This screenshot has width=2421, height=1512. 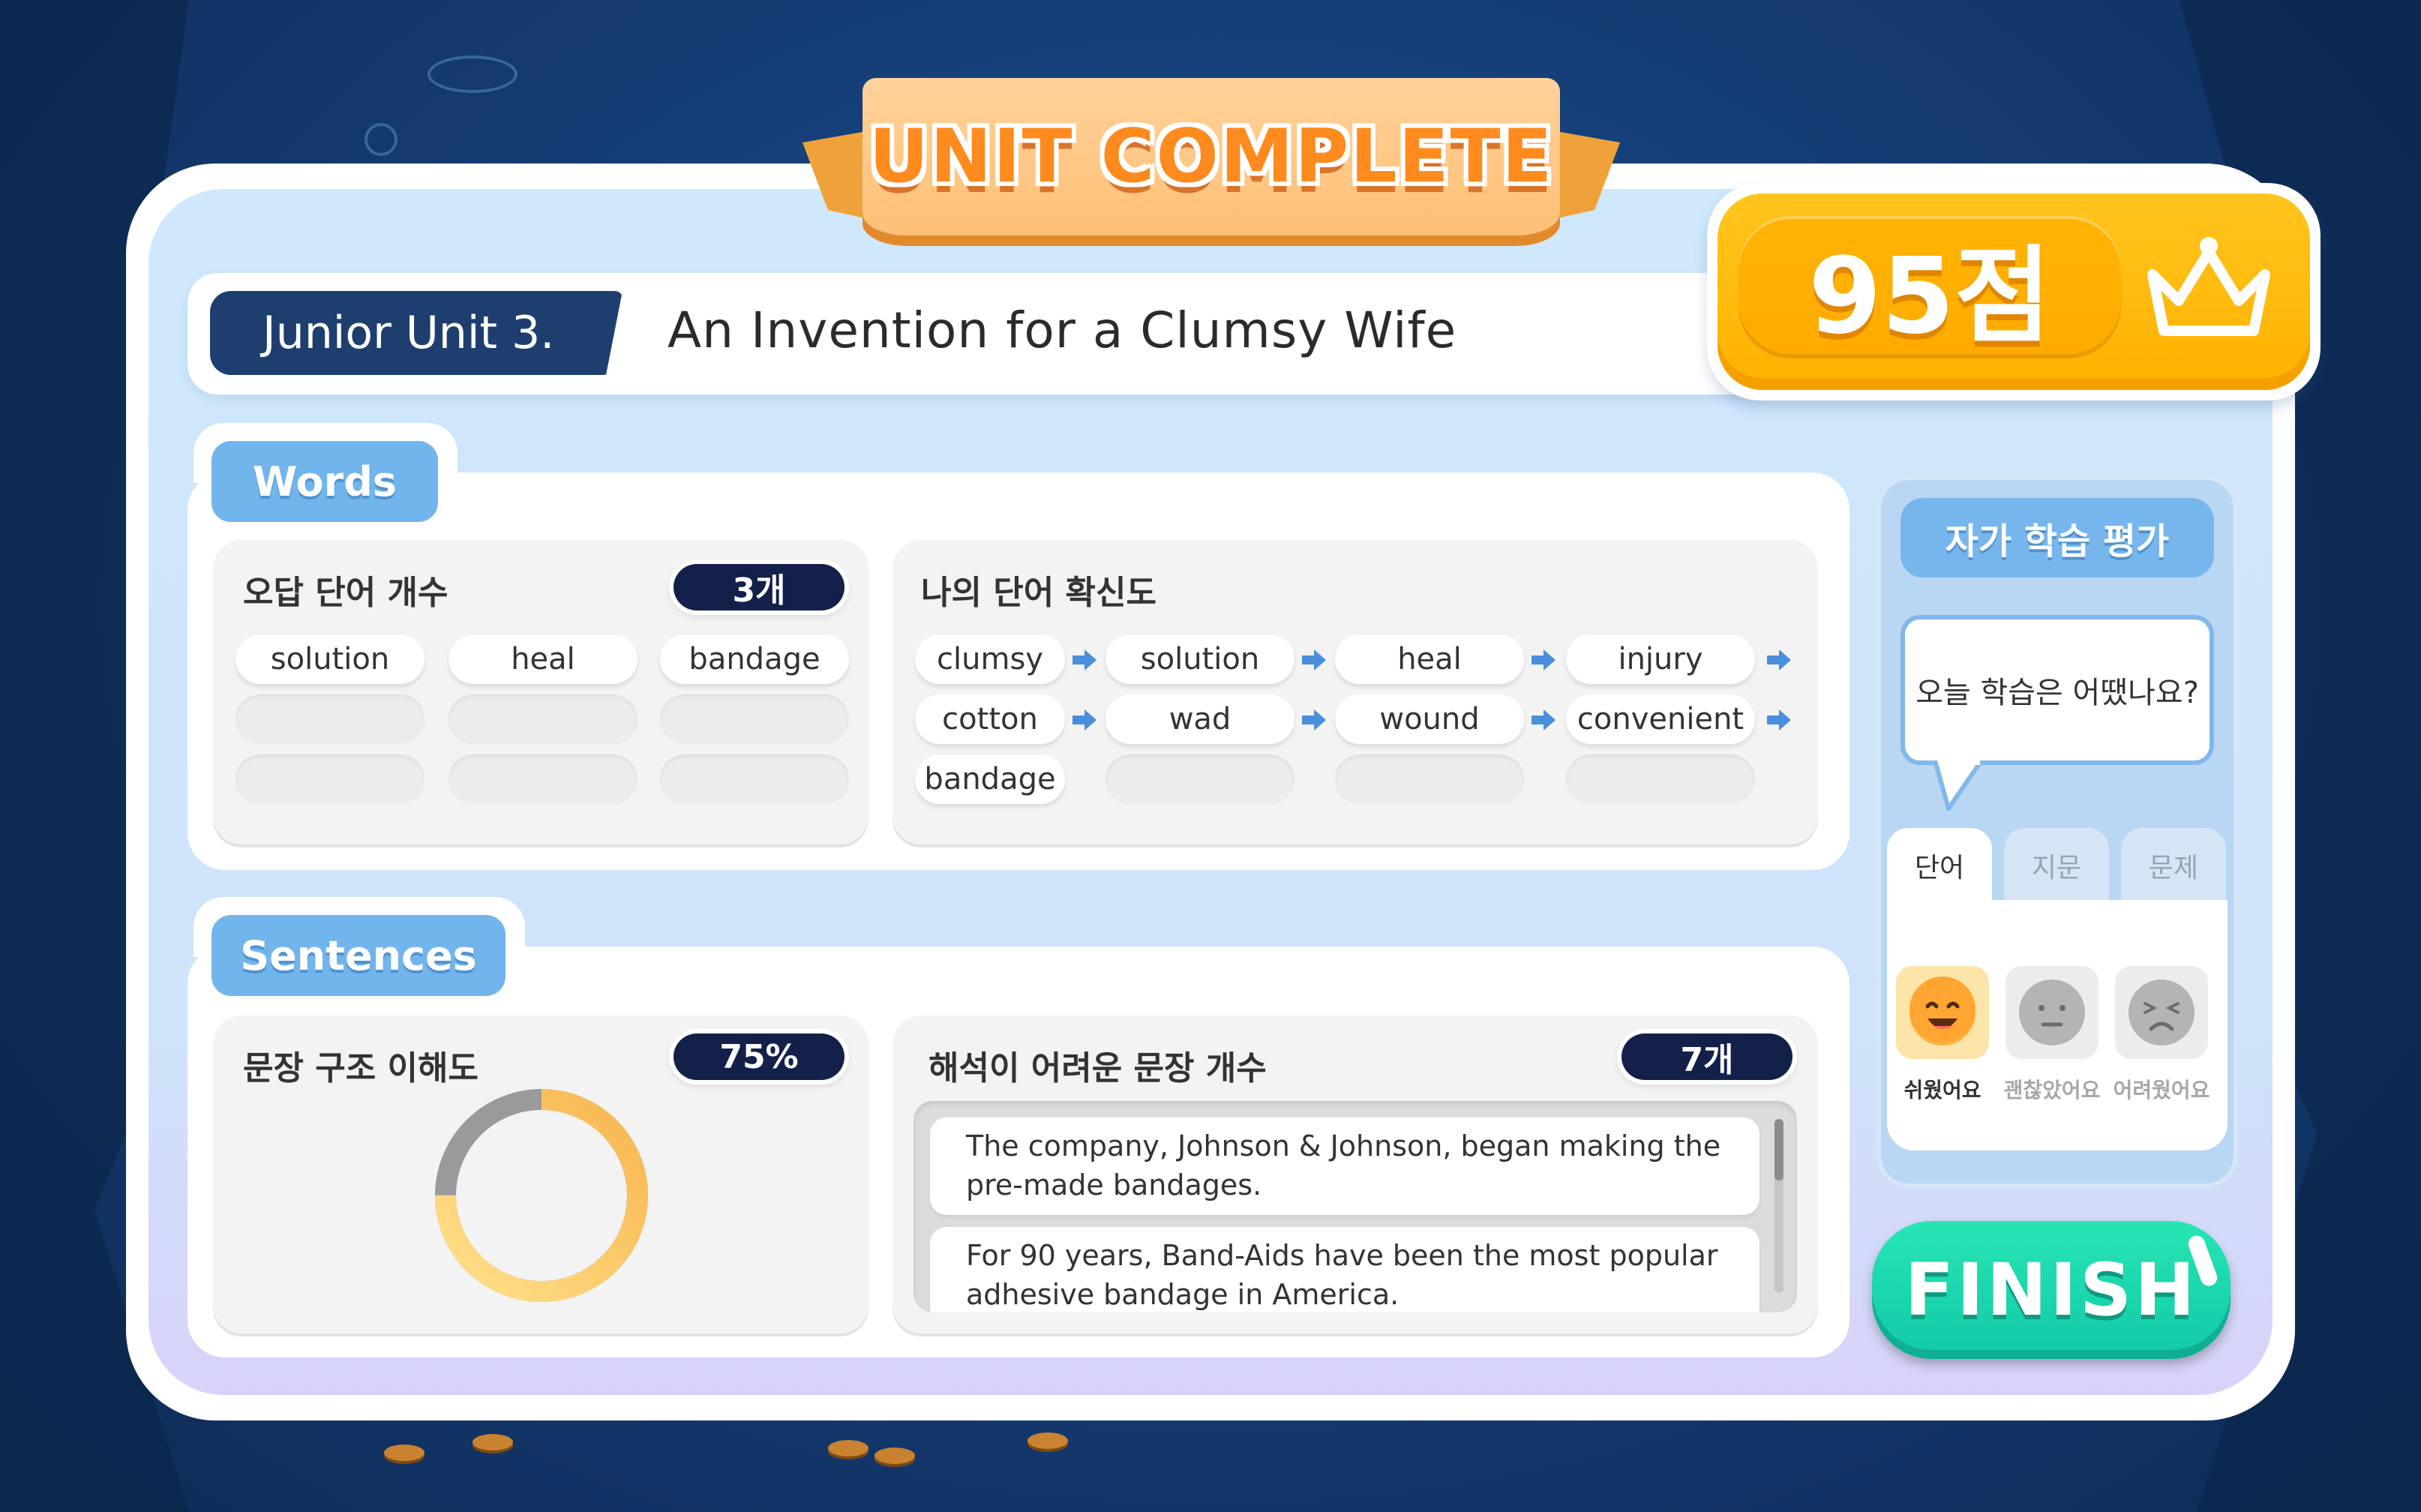 I want to click on score-badge: 95점, so click(x=2013, y=291).